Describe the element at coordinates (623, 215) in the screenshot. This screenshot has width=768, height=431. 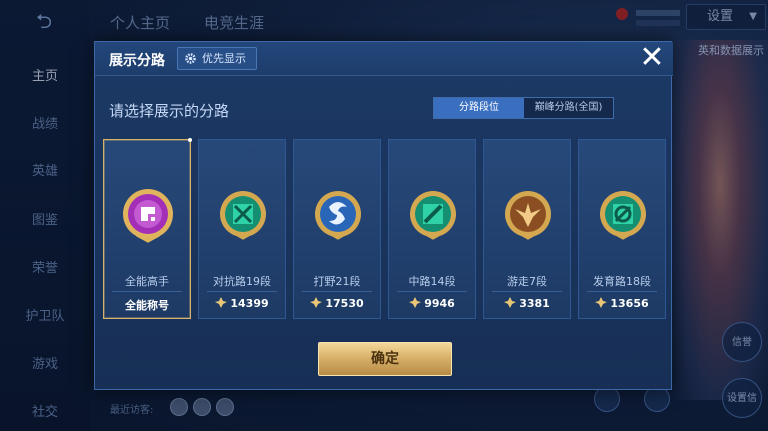
I see `farm-lane-badge-icon` at that location.